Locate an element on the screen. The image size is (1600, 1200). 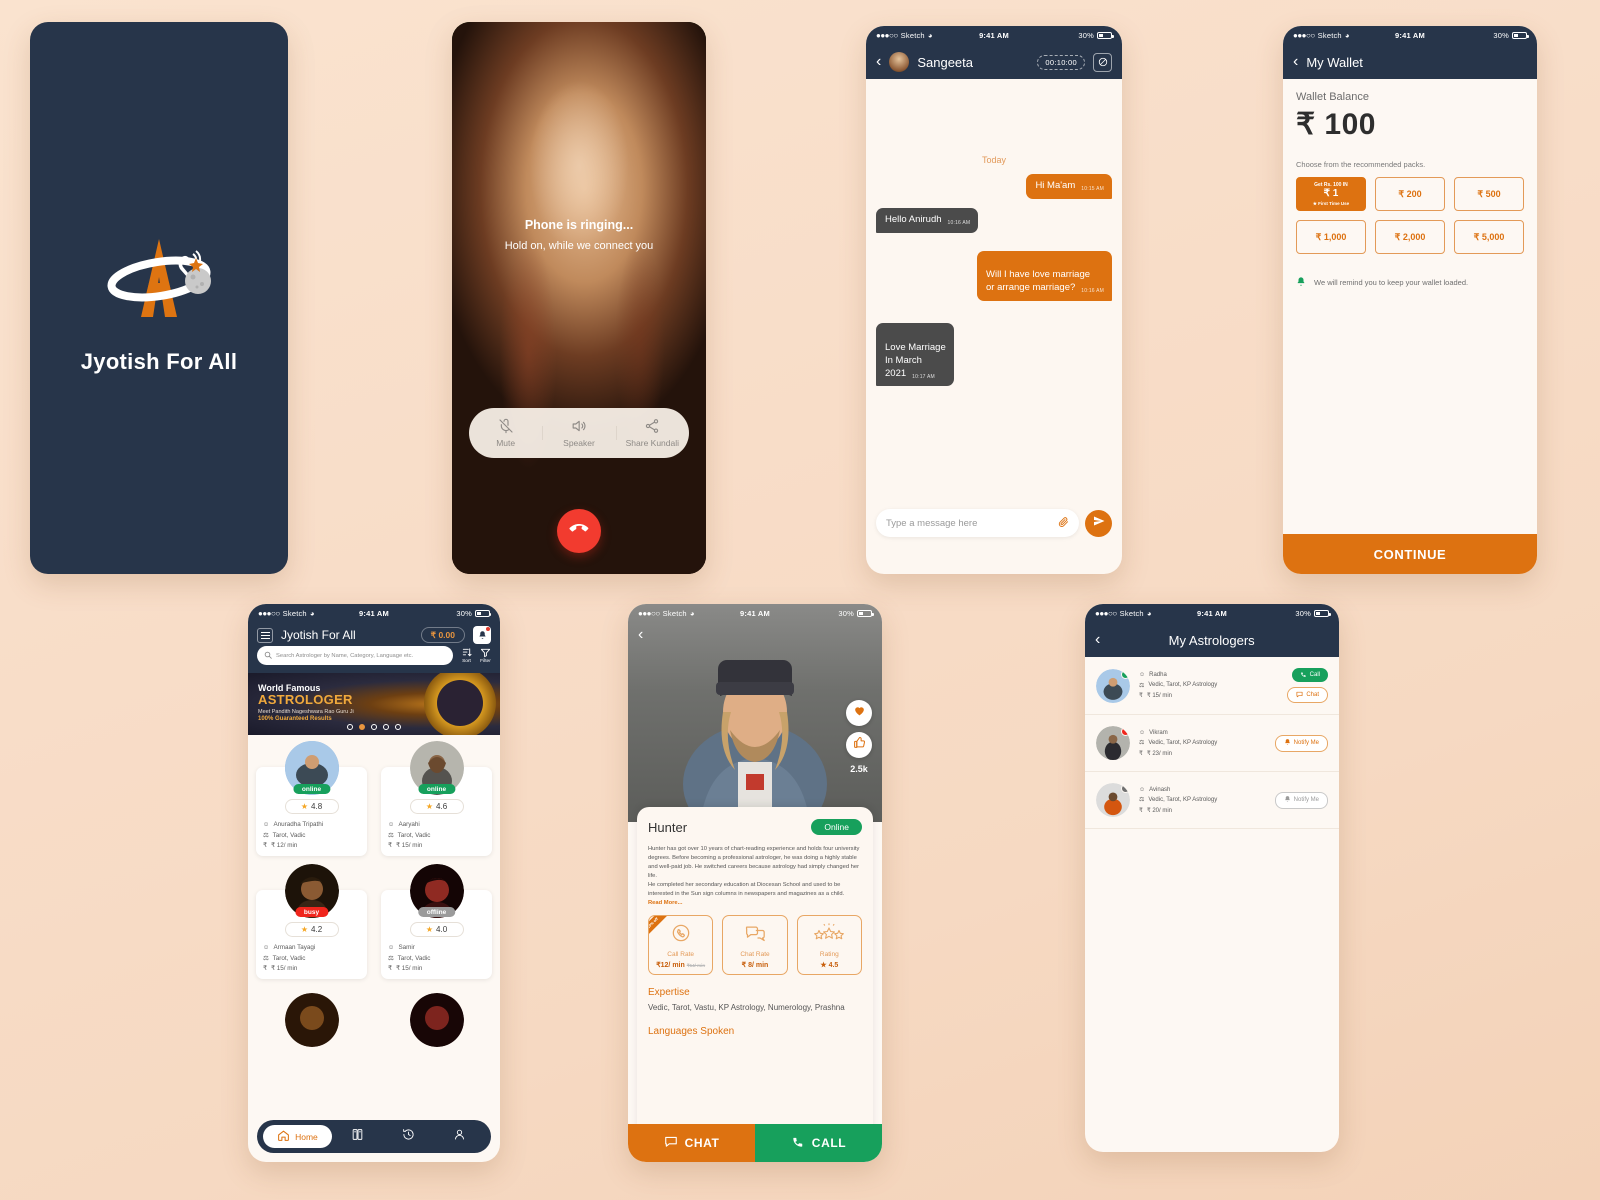
my-astrologers-navbar: ‹ My Astrologers is located at coordinates (1212, 640).